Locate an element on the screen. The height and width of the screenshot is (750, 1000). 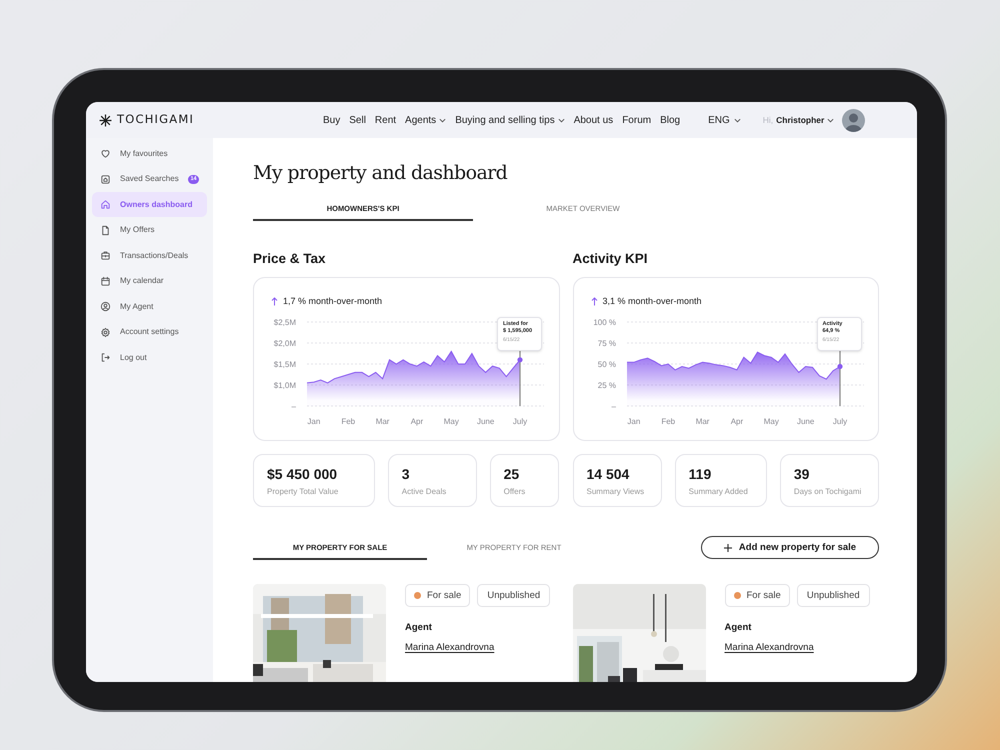
sidebar-item: My Offers is located at coordinates (149, 230).